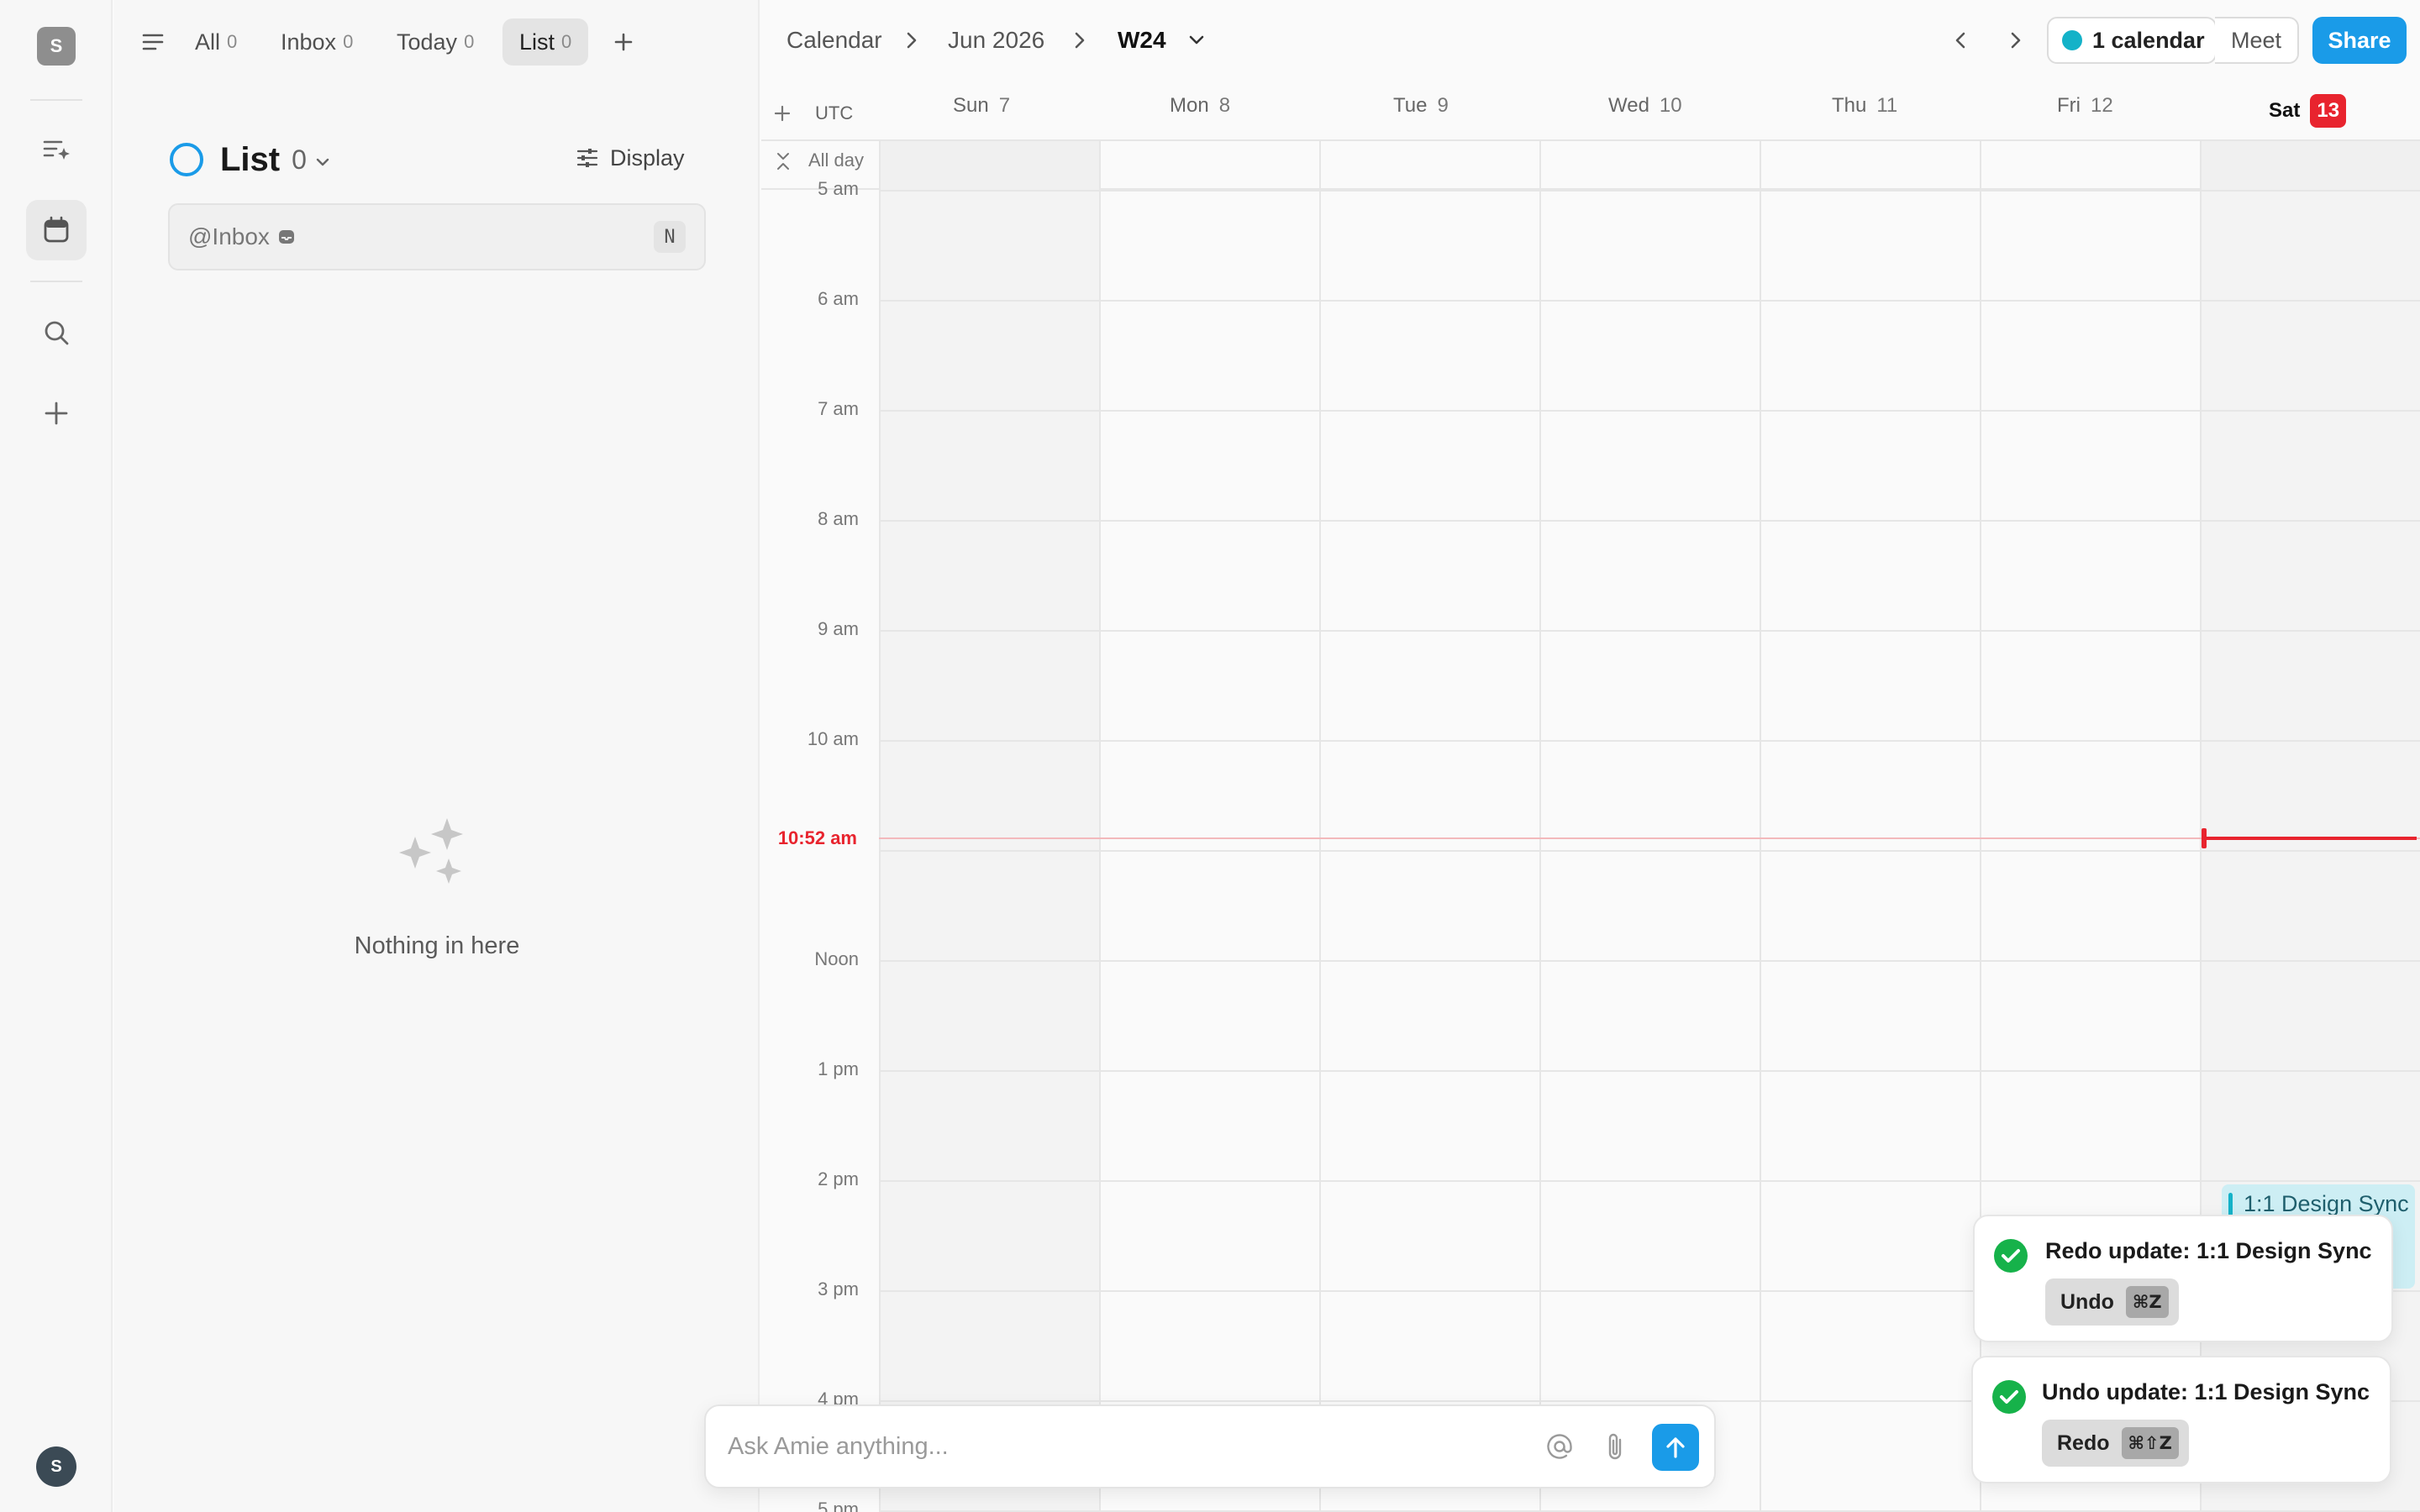  What do you see at coordinates (782, 113) in the screenshot?
I see `add-timezone-icon` at bounding box center [782, 113].